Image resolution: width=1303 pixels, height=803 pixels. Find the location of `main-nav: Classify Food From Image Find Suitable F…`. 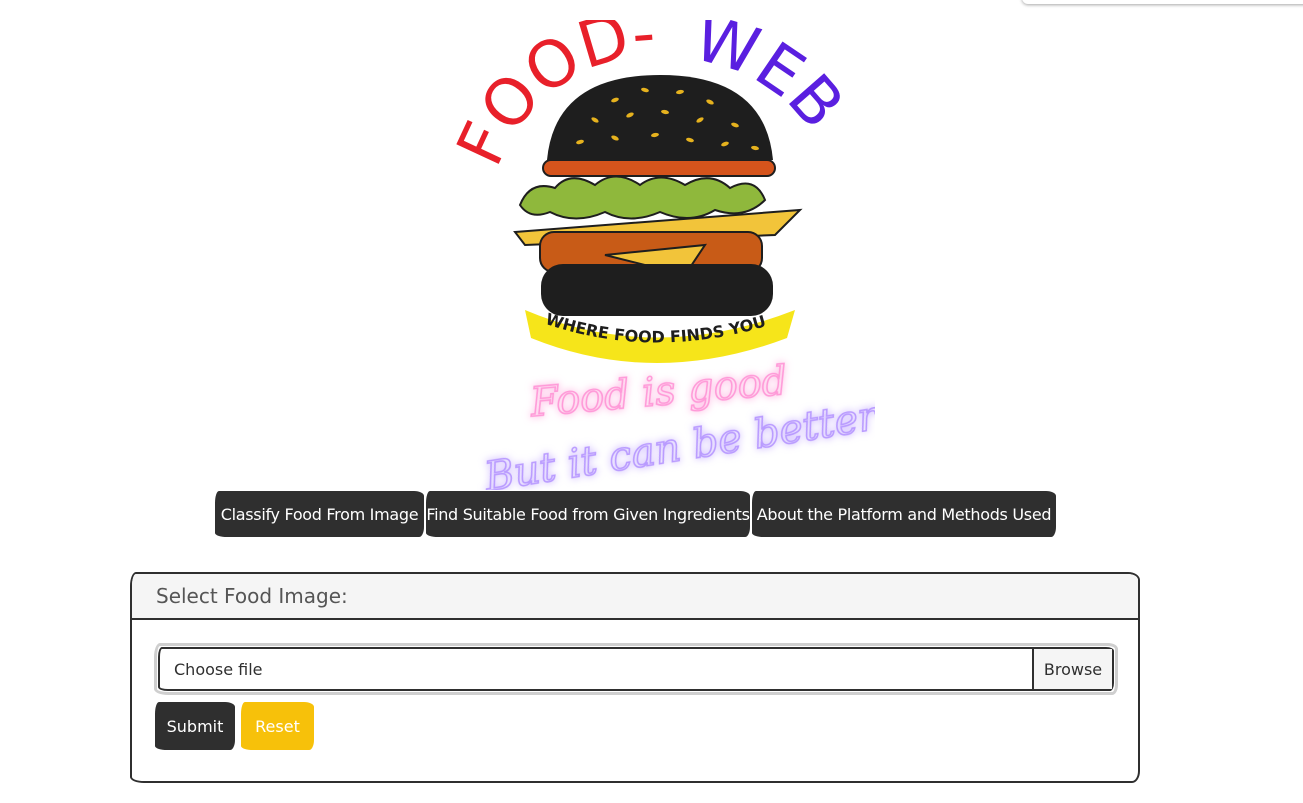

main-nav: Classify Food From Image Find Suitable F… is located at coordinates (635, 514).